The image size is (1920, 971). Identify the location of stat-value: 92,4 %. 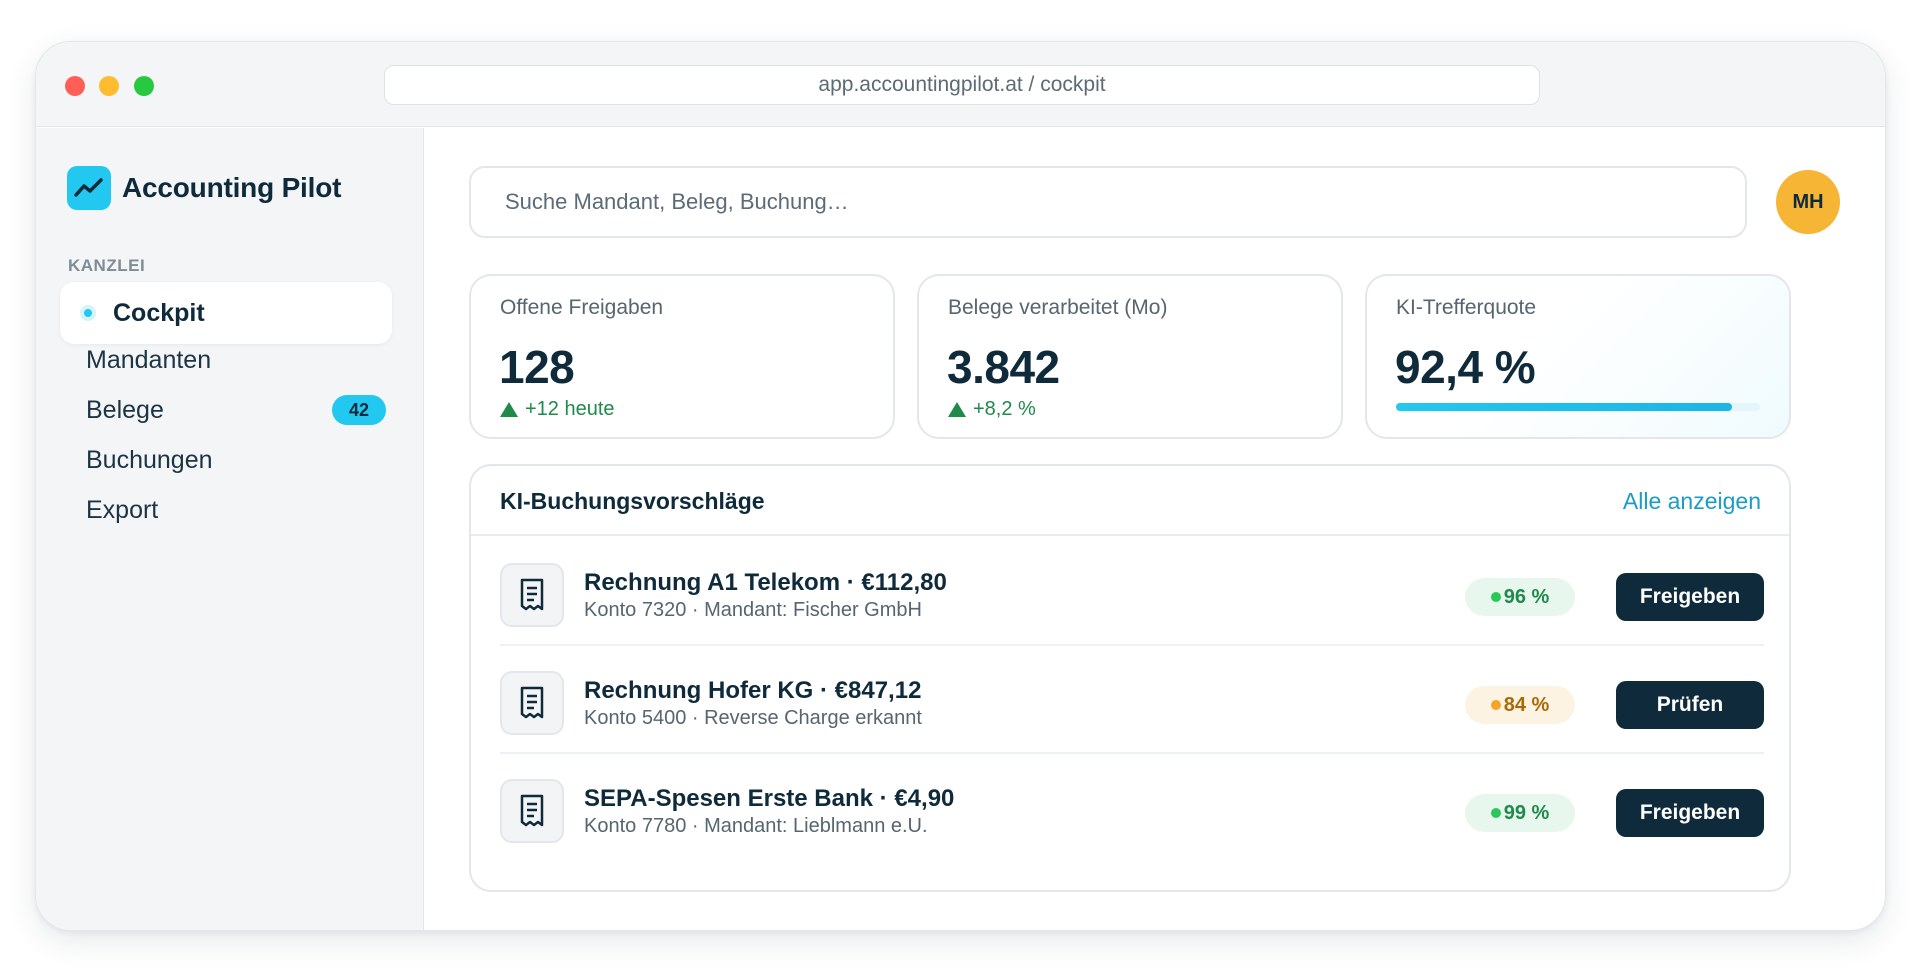
(1465, 367).